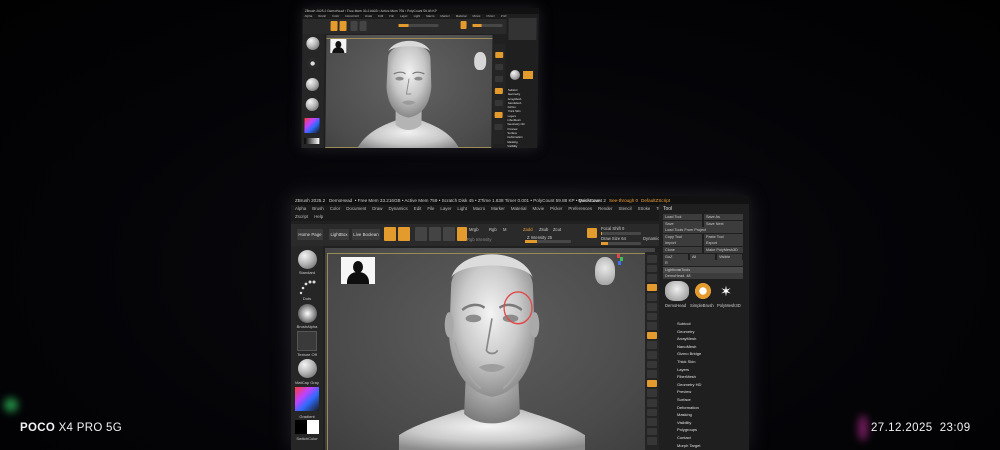  I want to click on see-through-slider: See-through 0, so click(623, 200).